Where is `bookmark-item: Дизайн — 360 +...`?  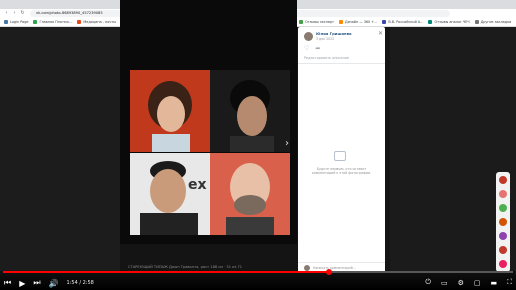 bookmark-item: Дизайн — 360 +... is located at coordinates (358, 22).